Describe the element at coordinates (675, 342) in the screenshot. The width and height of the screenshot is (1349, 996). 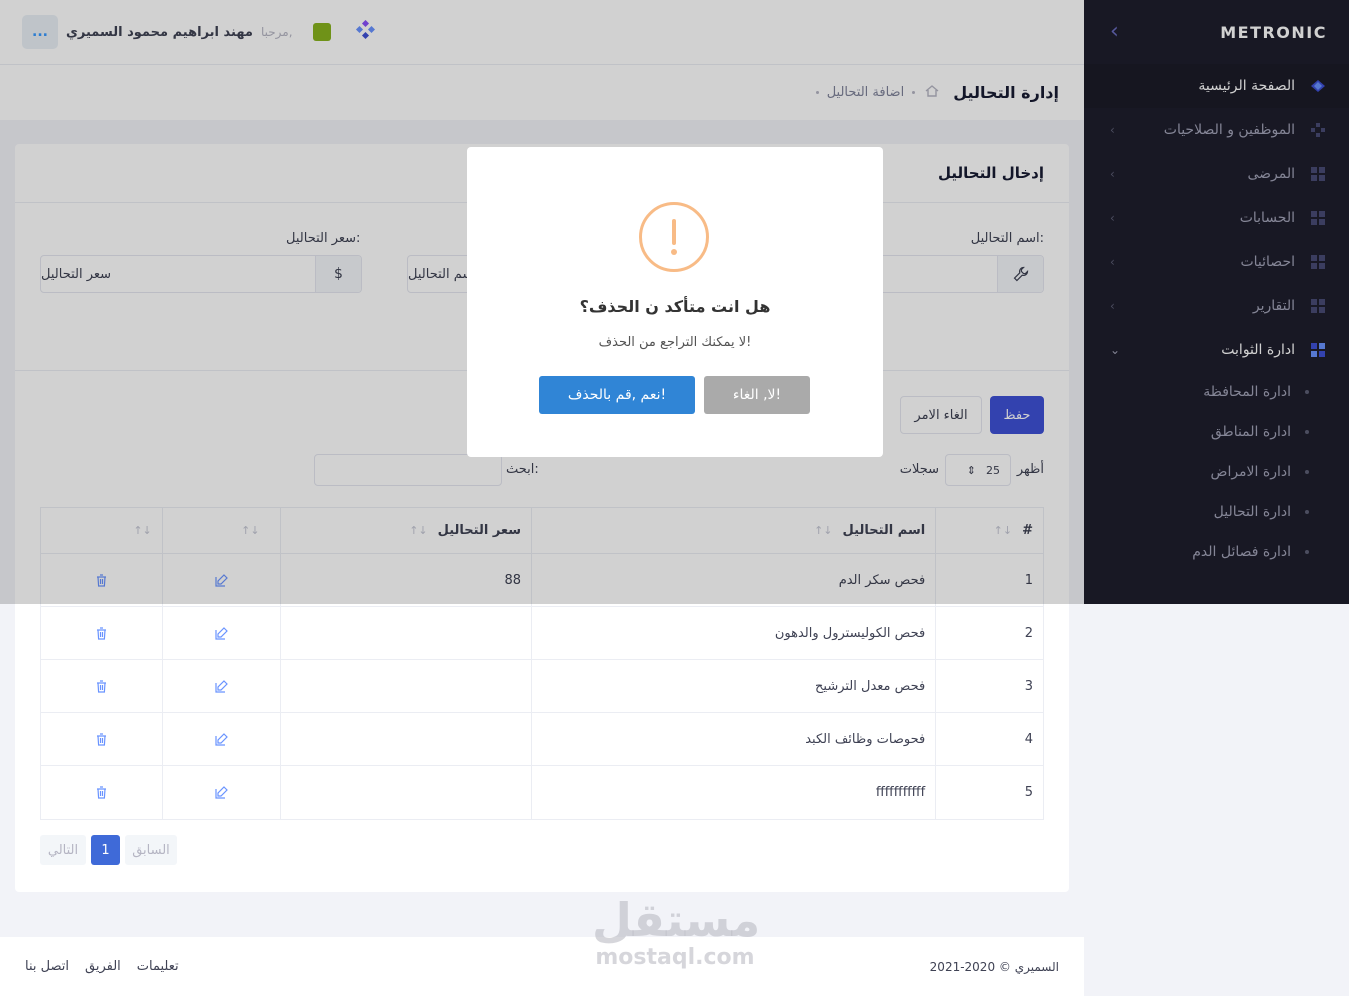
I see `dialog-text: لا يمكنك التراجع من الحذف!` at that location.